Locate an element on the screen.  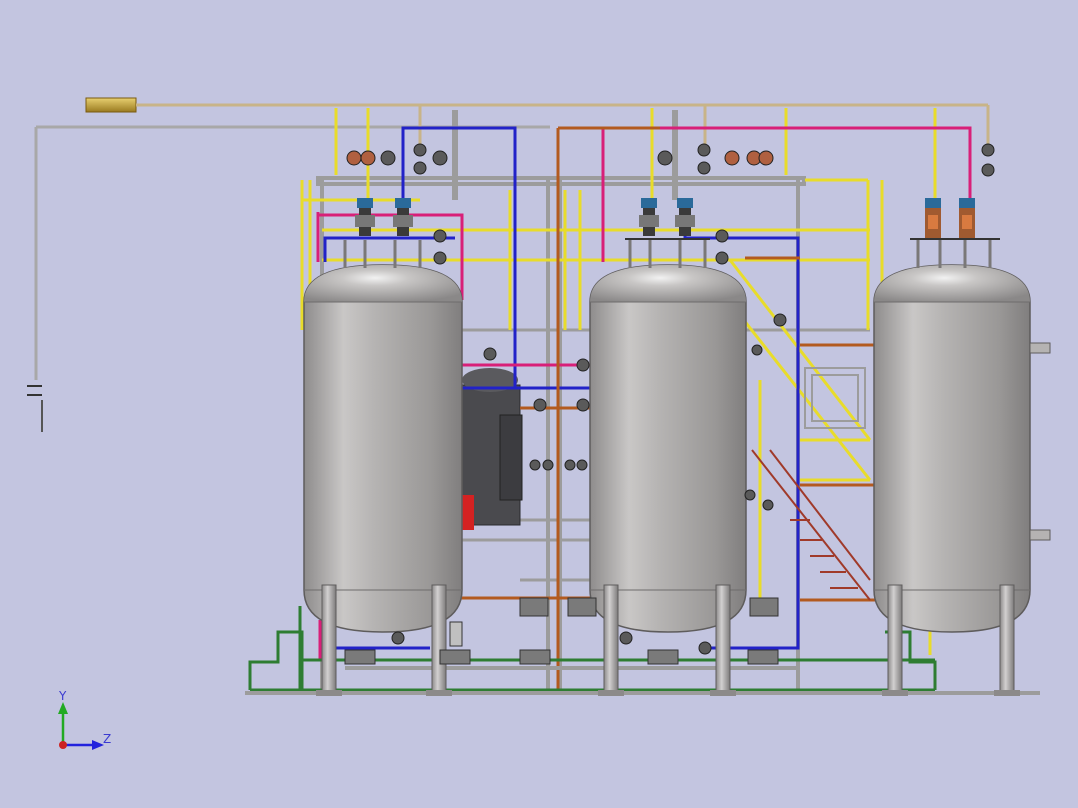
manual-valves is located at coordinates (670, 204).